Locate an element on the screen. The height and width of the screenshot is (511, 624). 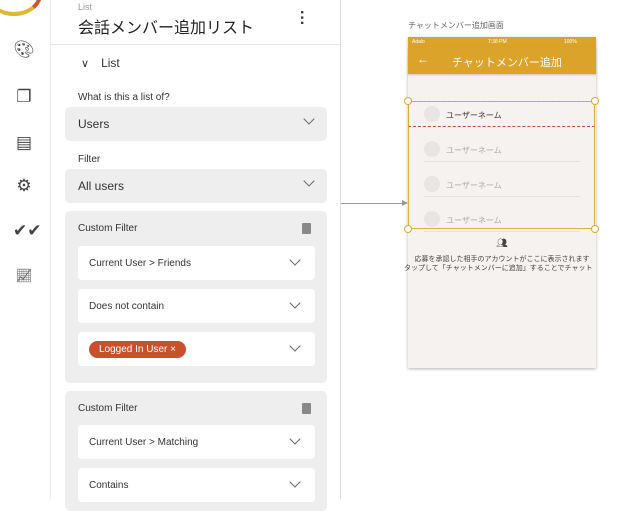
list-item-highlight is located at coordinates (501, 114).